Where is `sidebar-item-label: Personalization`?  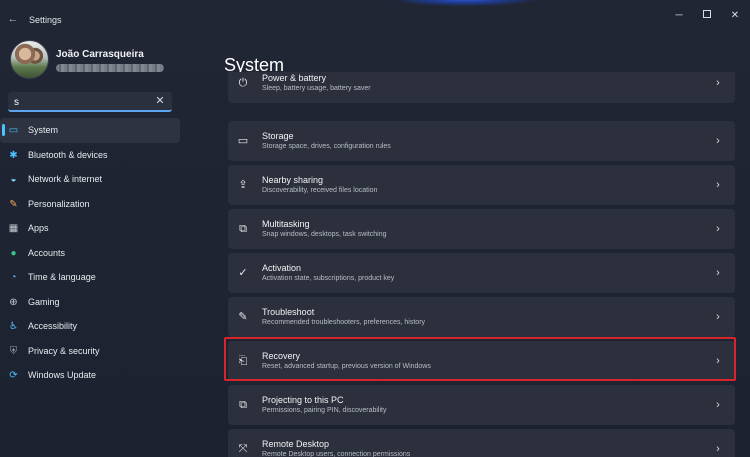 sidebar-item-label: Personalization is located at coordinates (59, 203).